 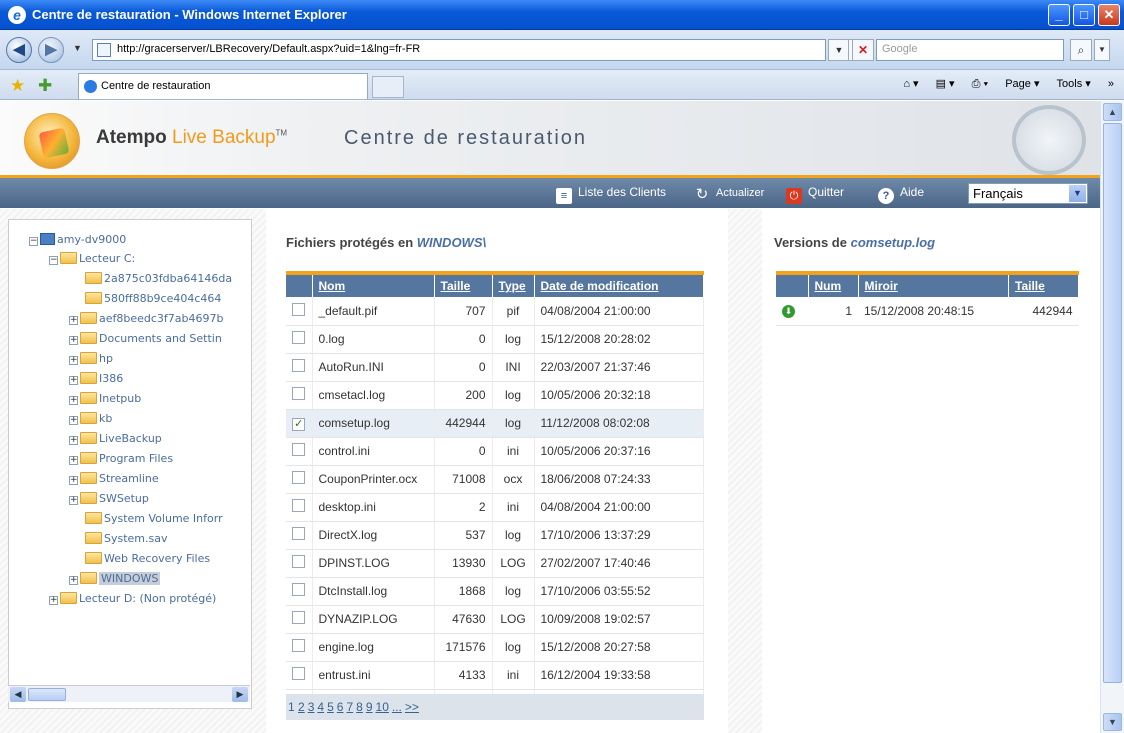 What do you see at coordinates (970, 50) in the screenshot?
I see `search-input: Google` at bounding box center [970, 50].